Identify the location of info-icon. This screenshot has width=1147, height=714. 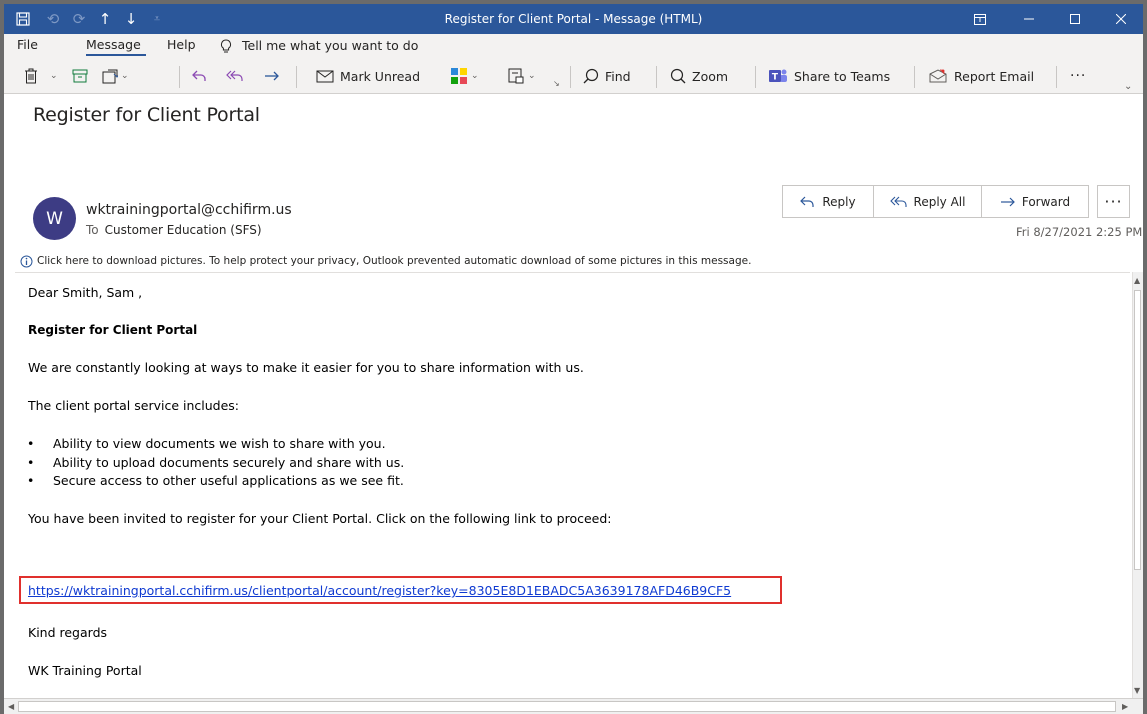
(26, 261).